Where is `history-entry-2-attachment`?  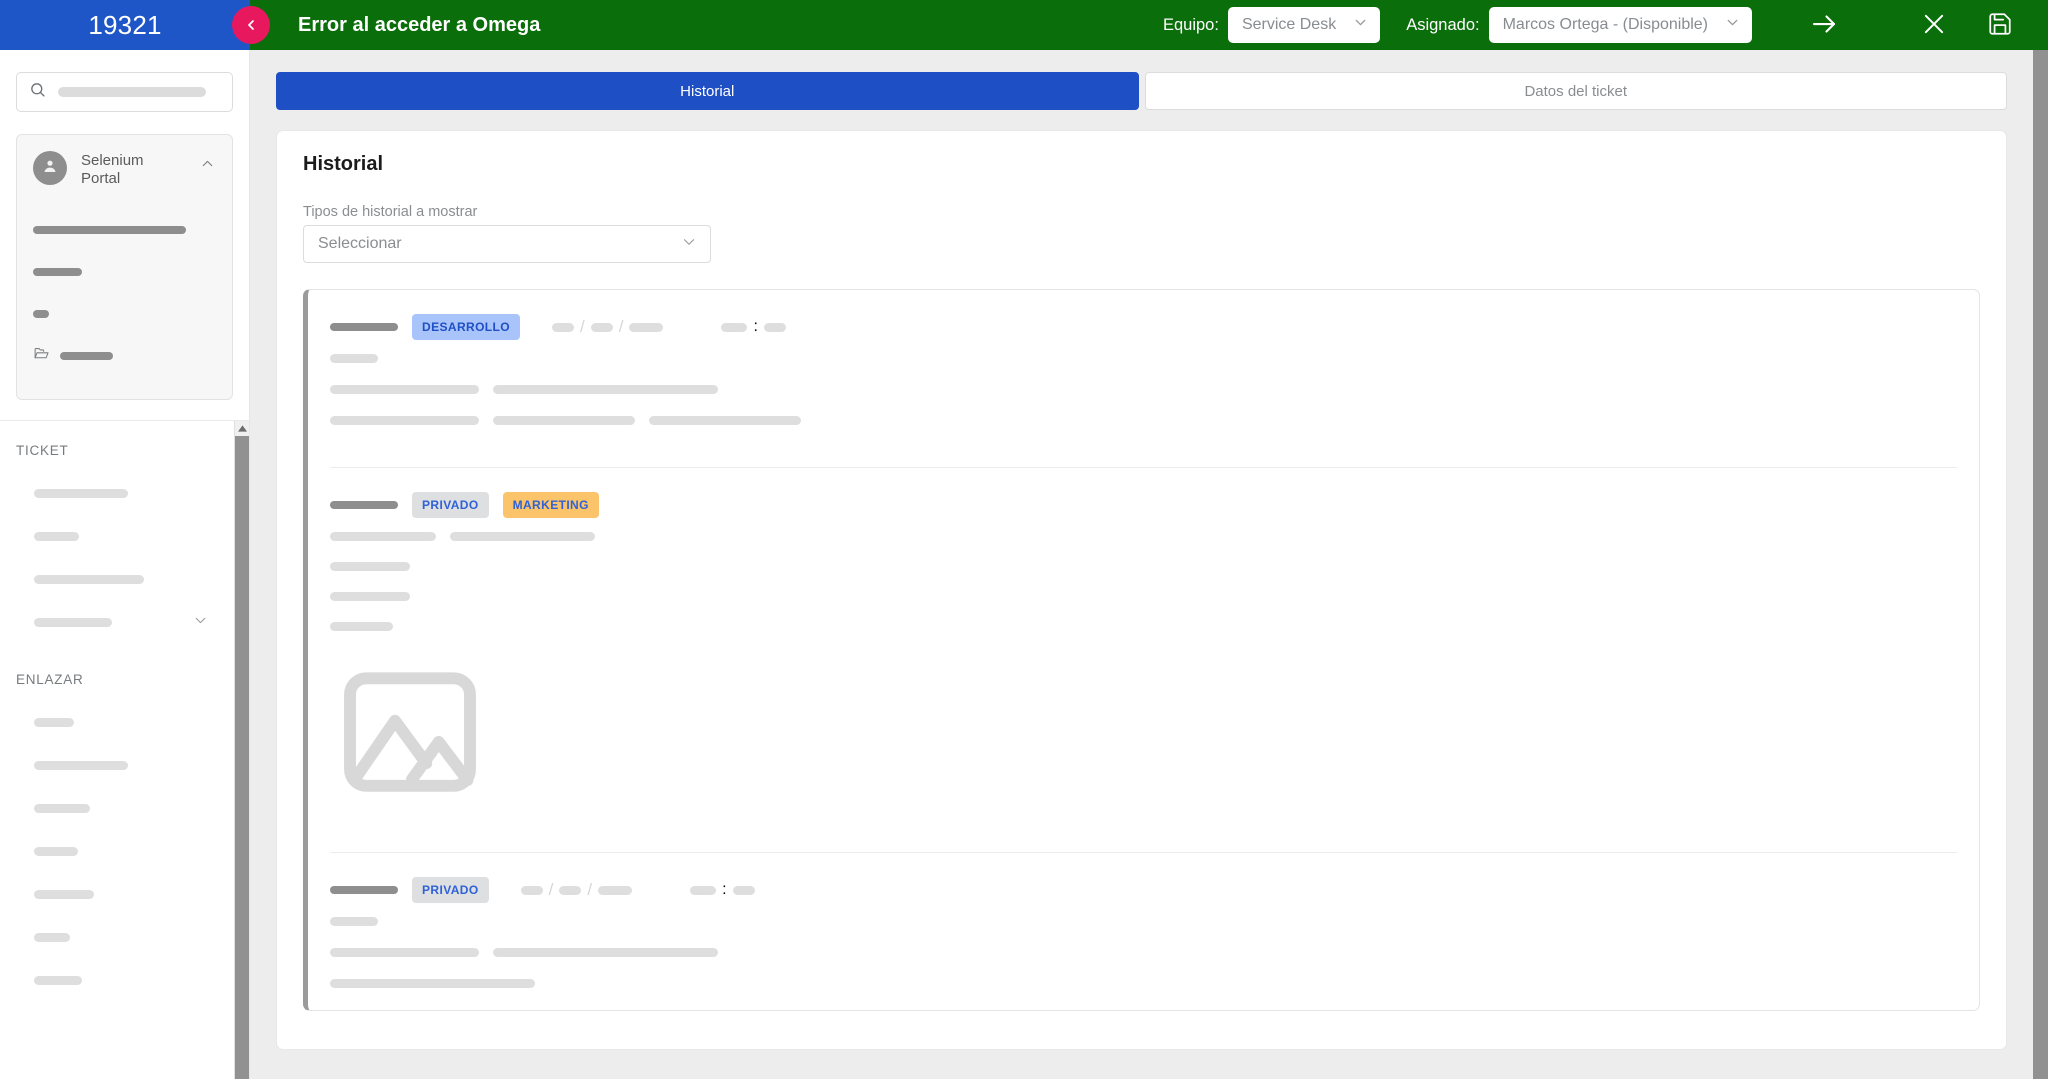
history-entry-2-attachment is located at coordinates (1143, 734).